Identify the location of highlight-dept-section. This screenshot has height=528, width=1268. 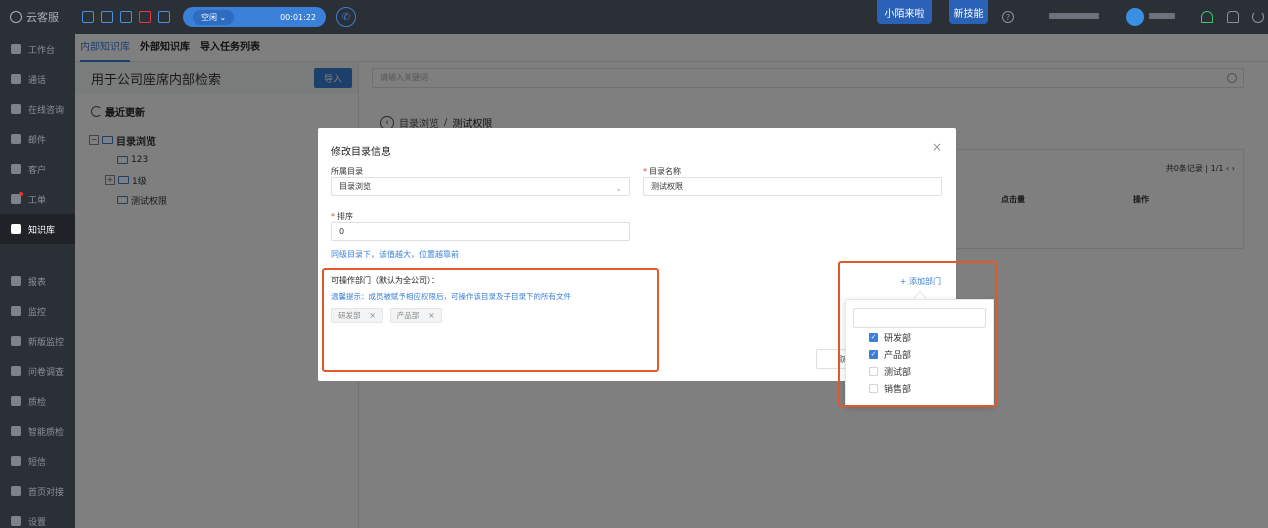
(490, 320).